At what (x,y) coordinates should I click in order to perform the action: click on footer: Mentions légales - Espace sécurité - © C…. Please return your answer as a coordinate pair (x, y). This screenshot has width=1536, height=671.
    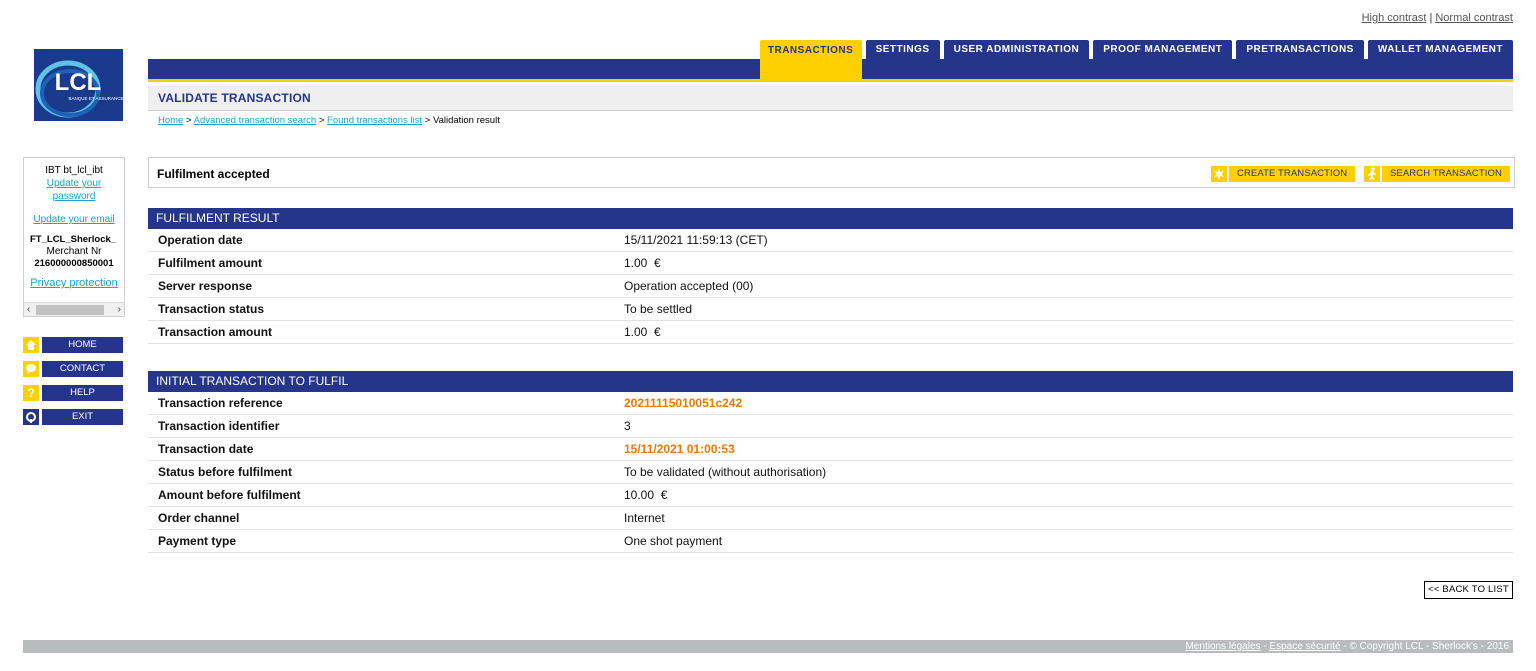
    Looking at the image, I should click on (768, 646).